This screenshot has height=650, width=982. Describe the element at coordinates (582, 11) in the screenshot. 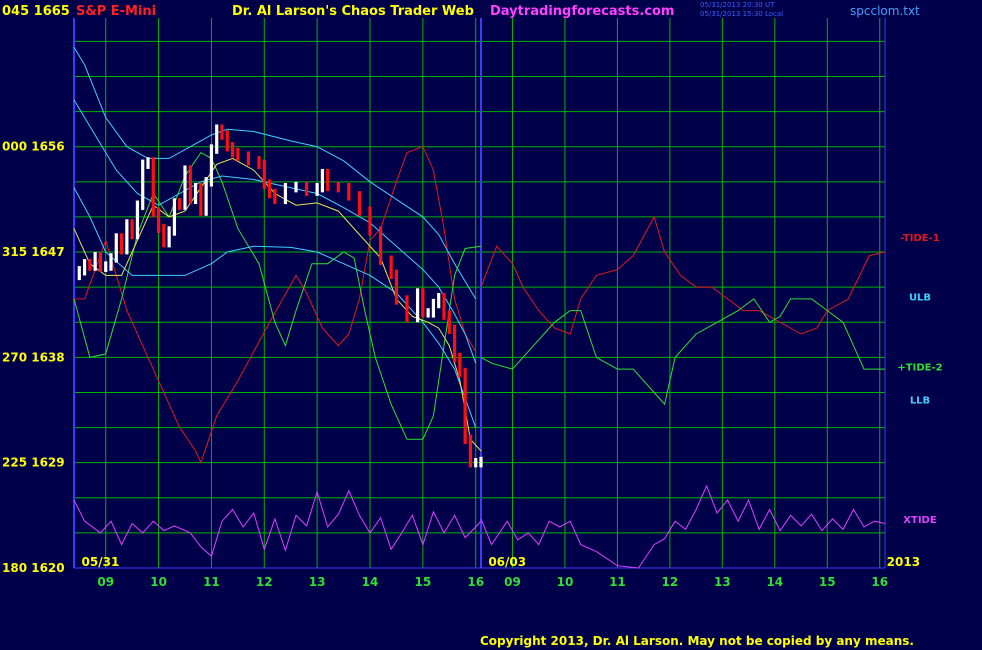

I see `website-link: Daytradingforecasts.com` at that location.